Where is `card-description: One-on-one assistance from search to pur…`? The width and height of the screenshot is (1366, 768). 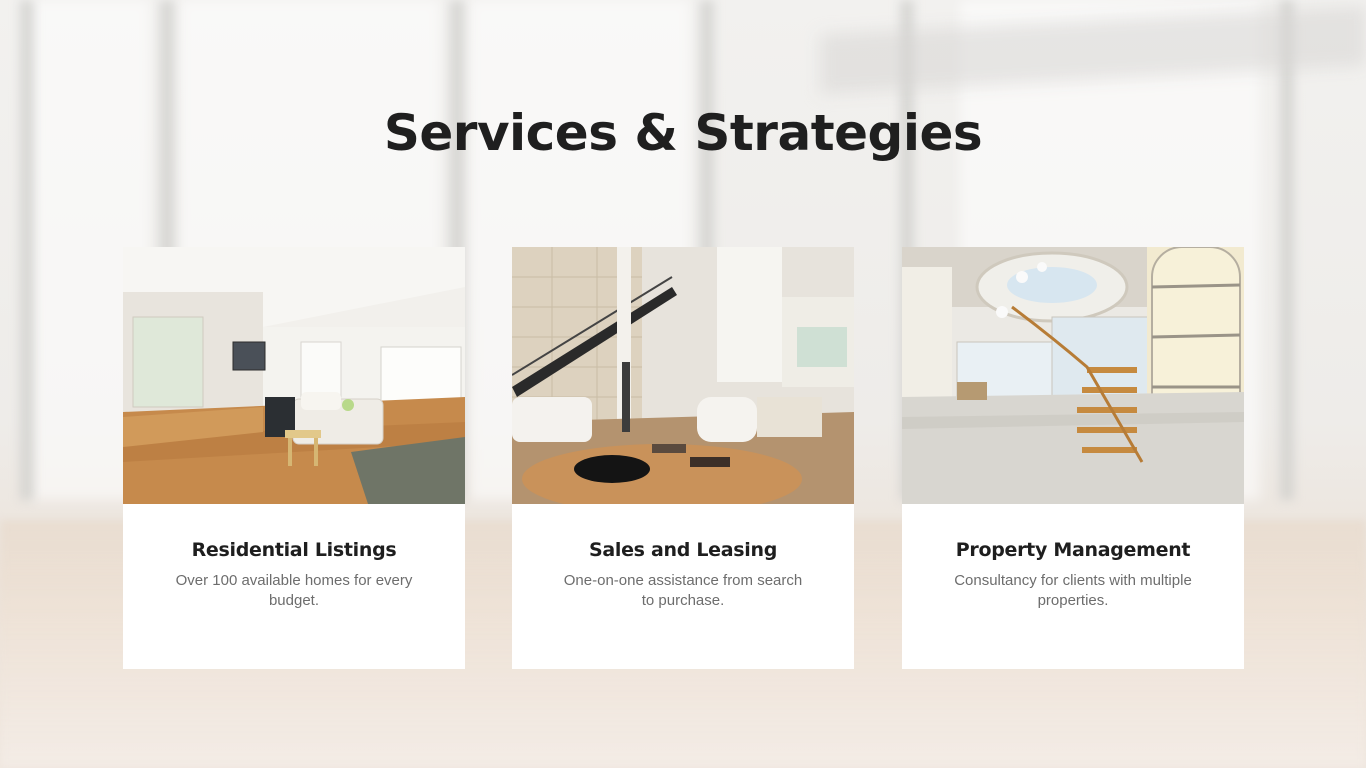 card-description: One-on-one assistance from search to pur… is located at coordinates (683, 590).